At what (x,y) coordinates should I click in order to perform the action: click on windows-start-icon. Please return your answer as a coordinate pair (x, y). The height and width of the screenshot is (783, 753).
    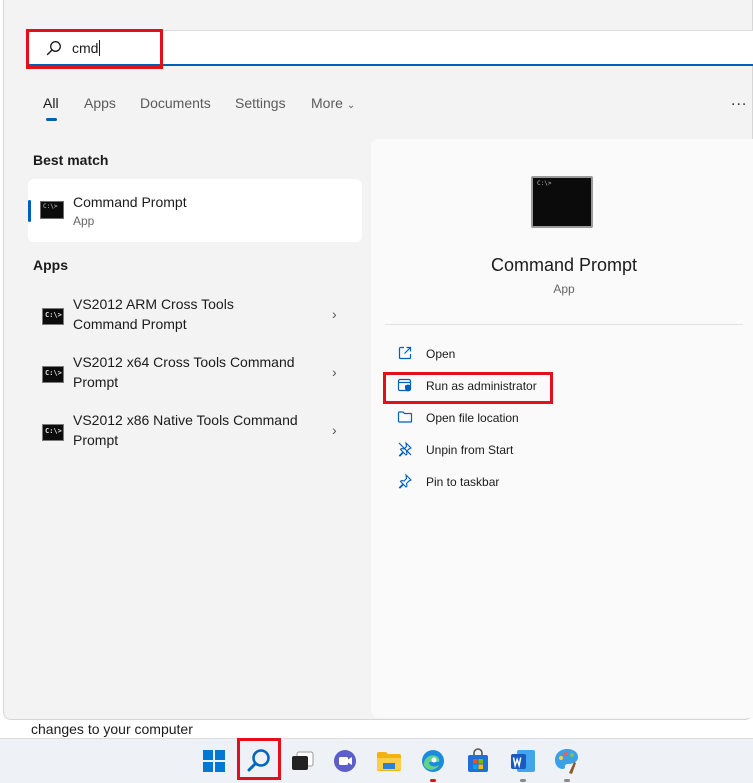
    Looking at the image, I should click on (214, 761).